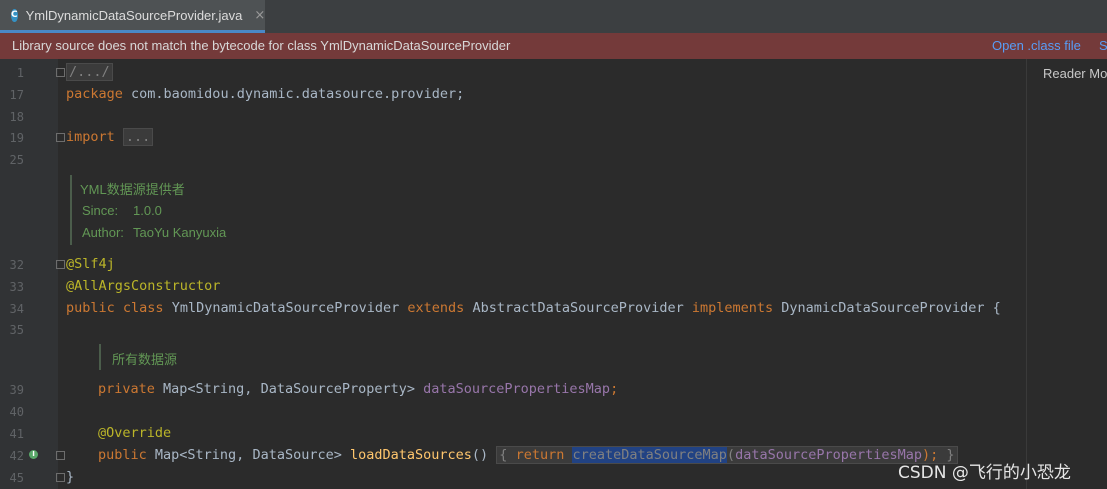 The height and width of the screenshot is (489, 1107). What do you see at coordinates (436, 308) in the screenshot?
I see `keyword: extends` at bounding box center [436, 308].